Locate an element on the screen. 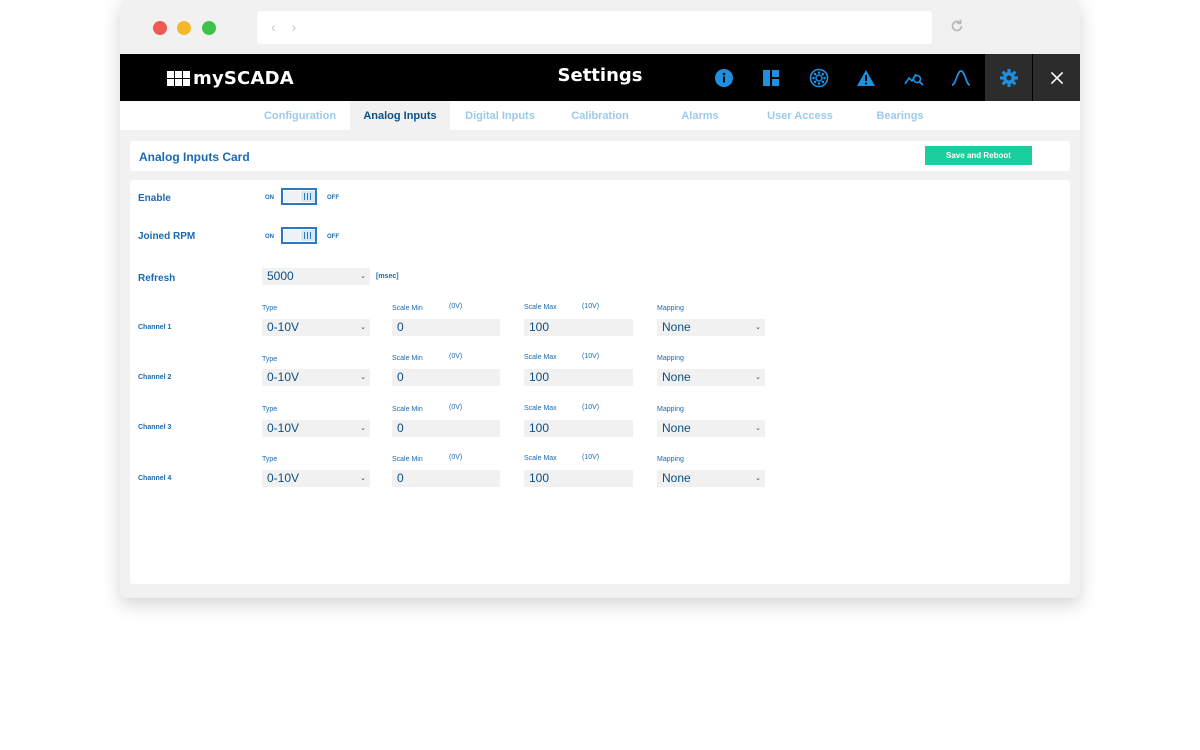 Image resolution: width=1200 pixels, height=750 pixels. joined-rpm-toggle is located at coordinates (299, 235).